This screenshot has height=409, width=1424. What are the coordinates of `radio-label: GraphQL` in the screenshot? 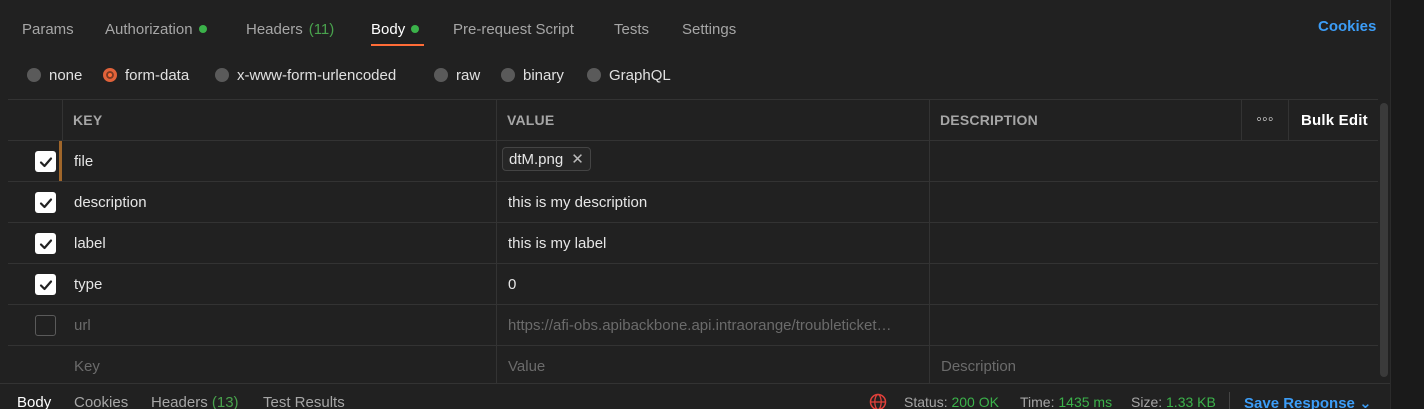 It's located at (640, 75).